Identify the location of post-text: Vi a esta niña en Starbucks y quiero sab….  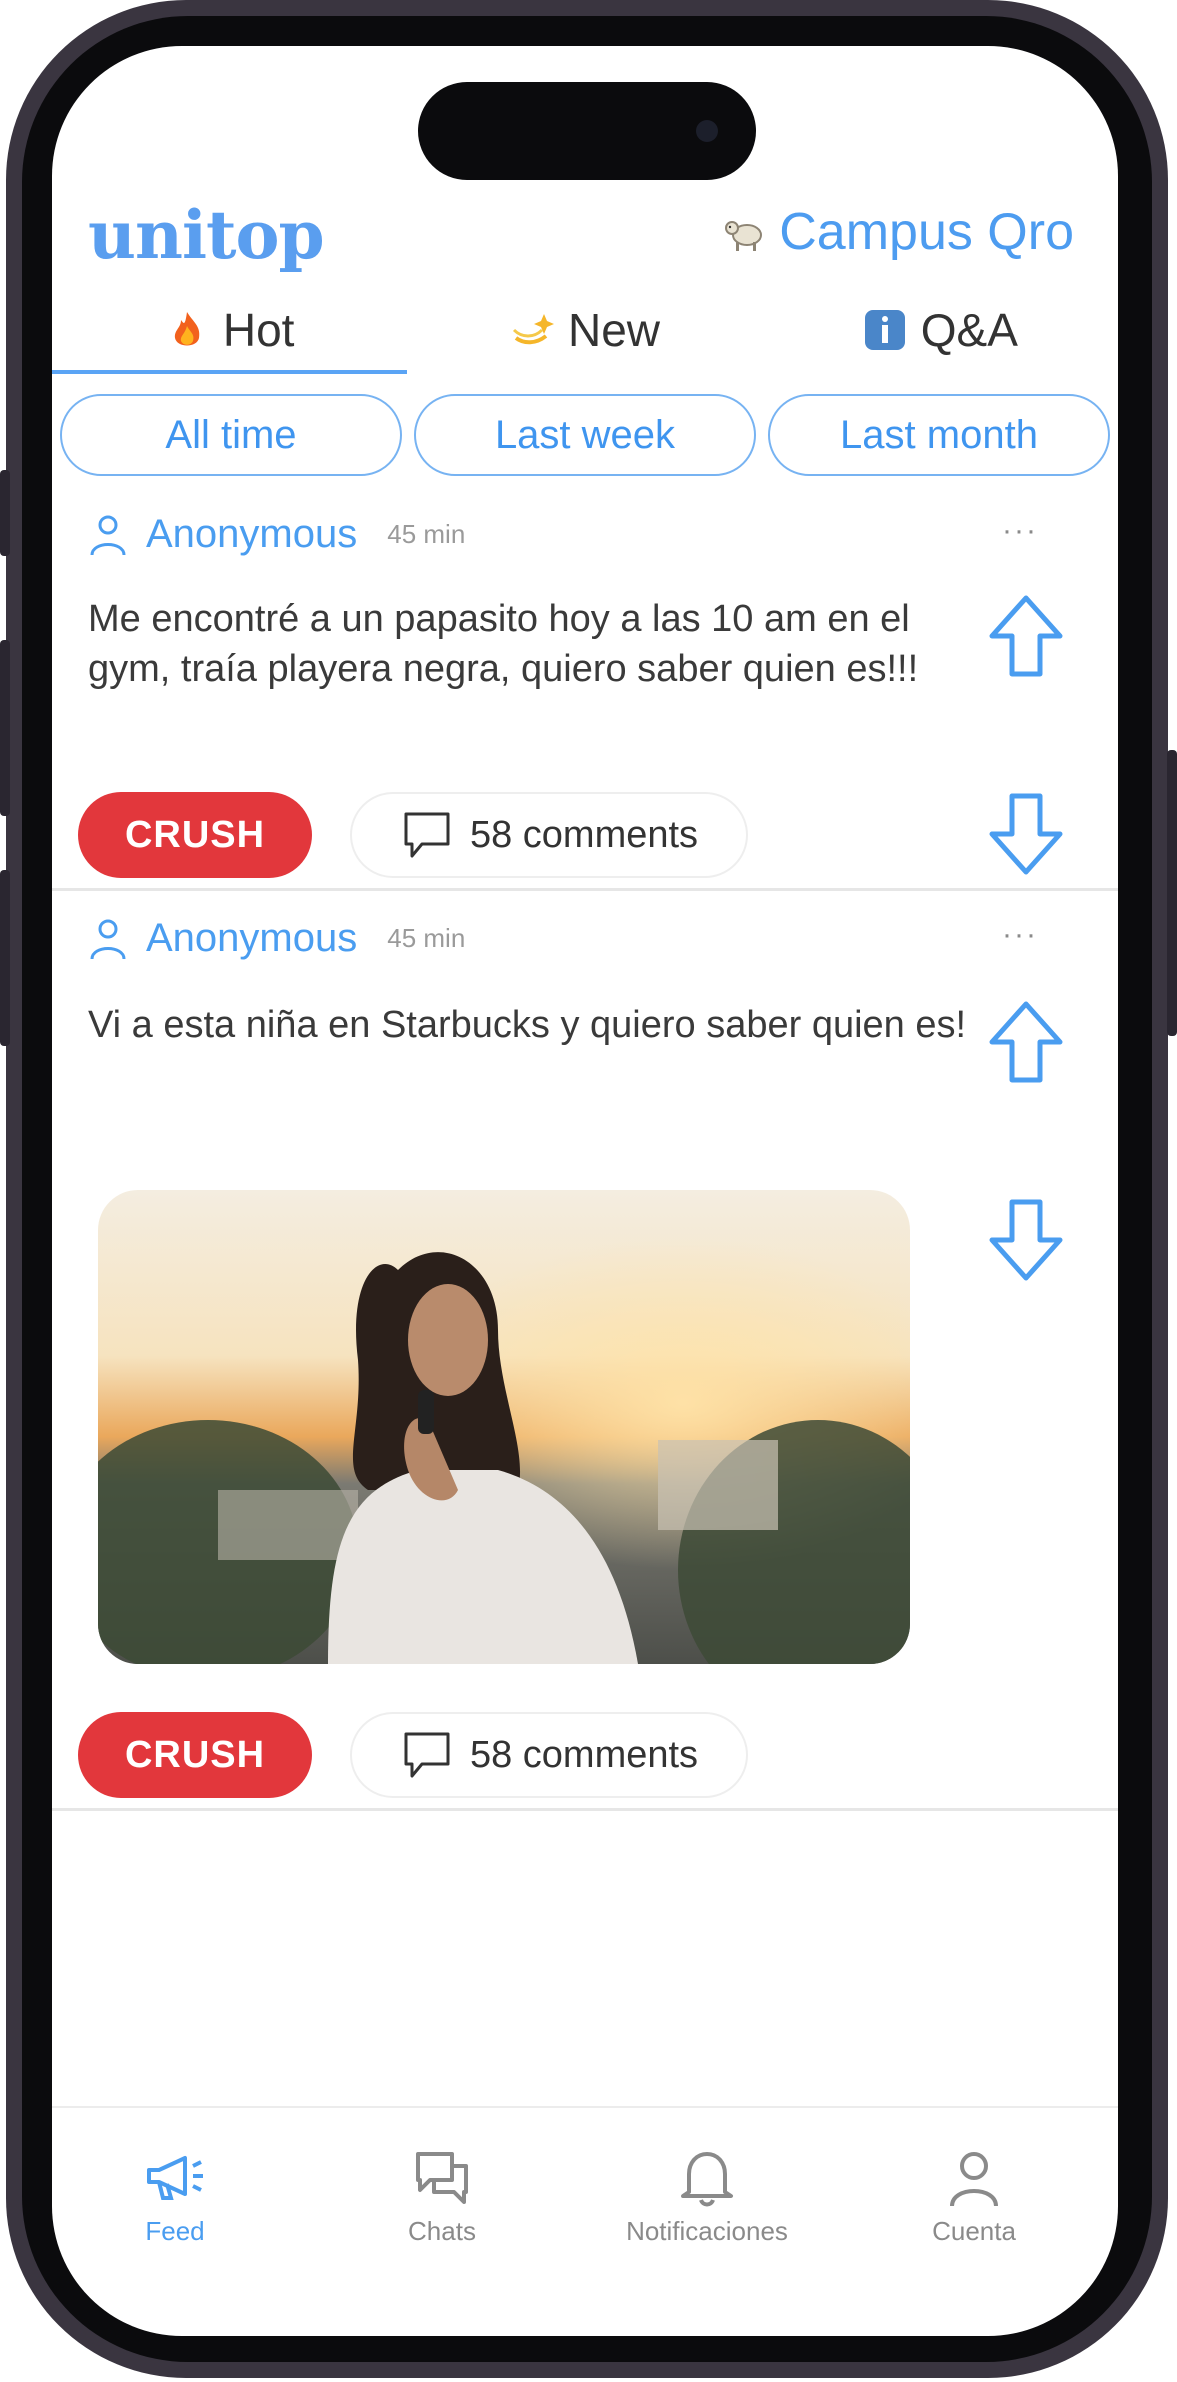
(527, 1025).